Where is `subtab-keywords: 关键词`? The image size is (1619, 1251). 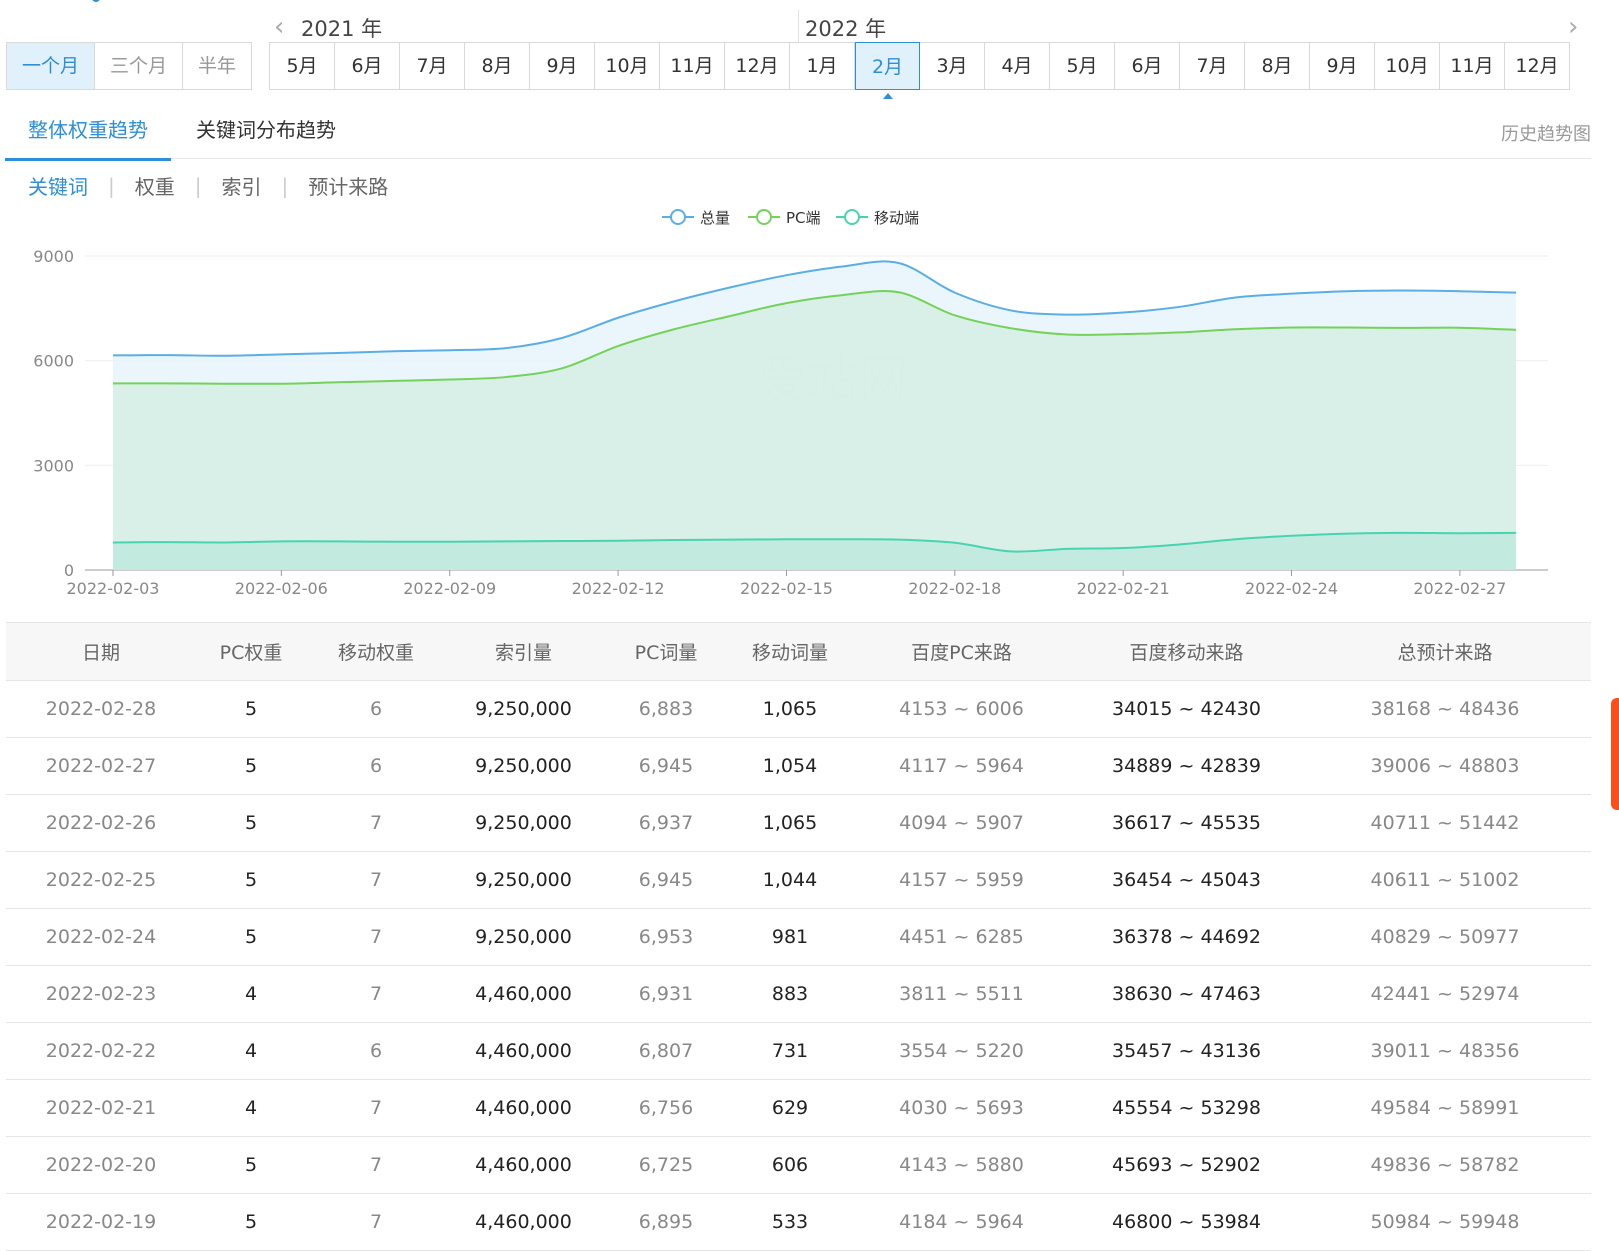 subtab-keywords: 关键词 is located at coordinates (58, 185).